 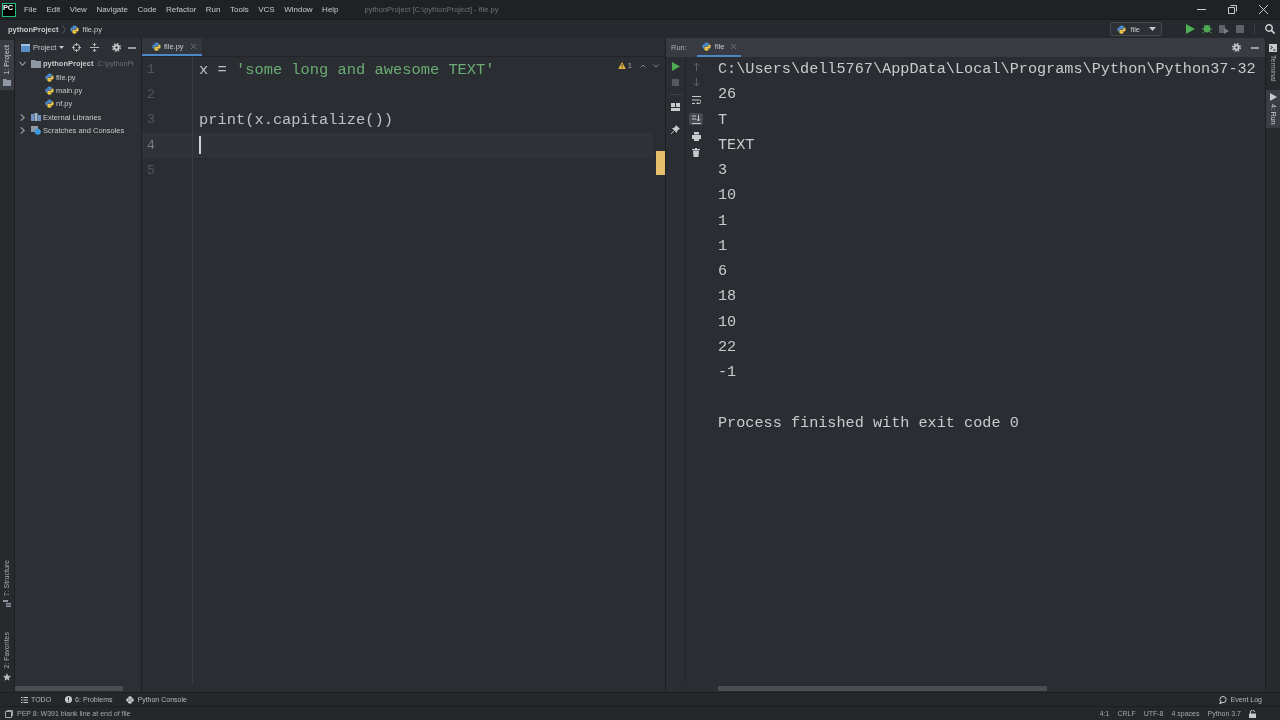 What do you see at coordinates (30, 9) in the screenshot?
I see `menu-item: File` at bounding box center [30, 9].